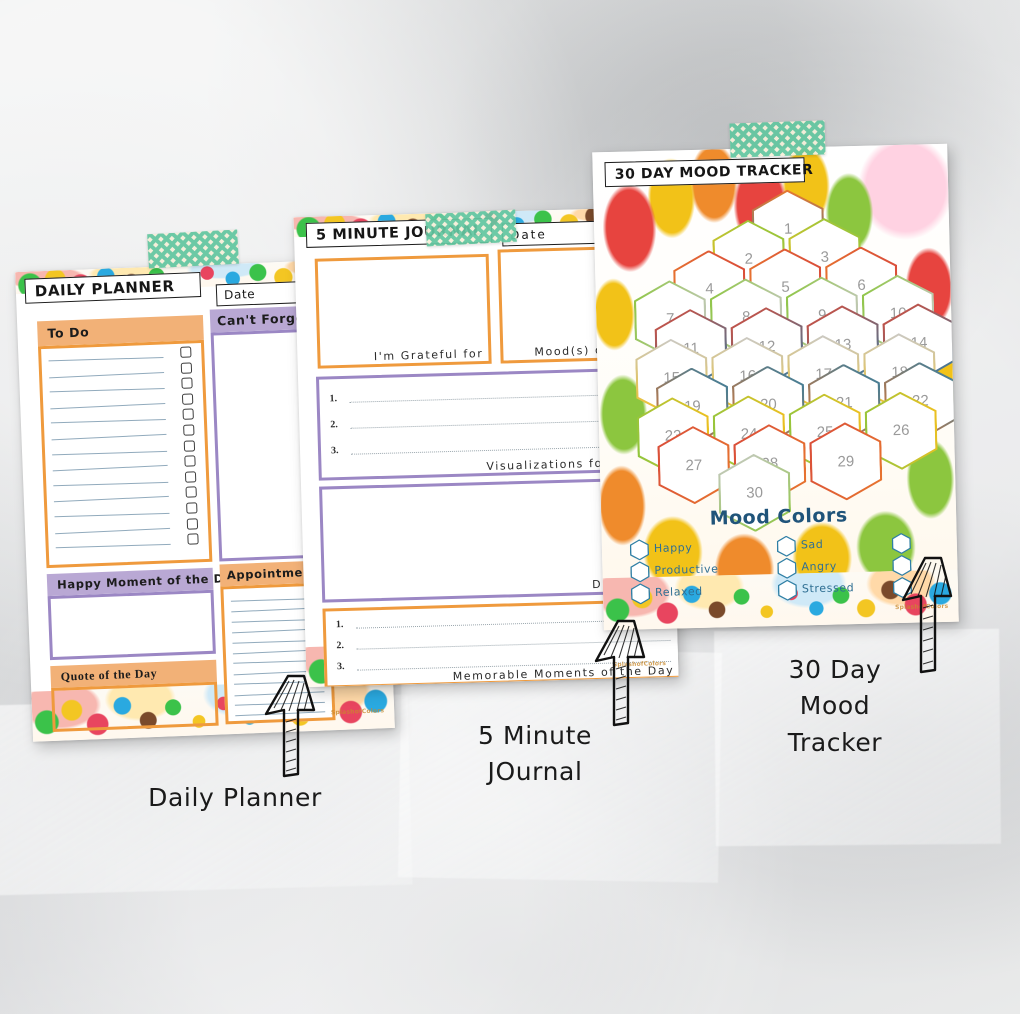 This screenshot has width=1020, height=1014. I want to click on mood-day-number: 1, so click(788, 229).